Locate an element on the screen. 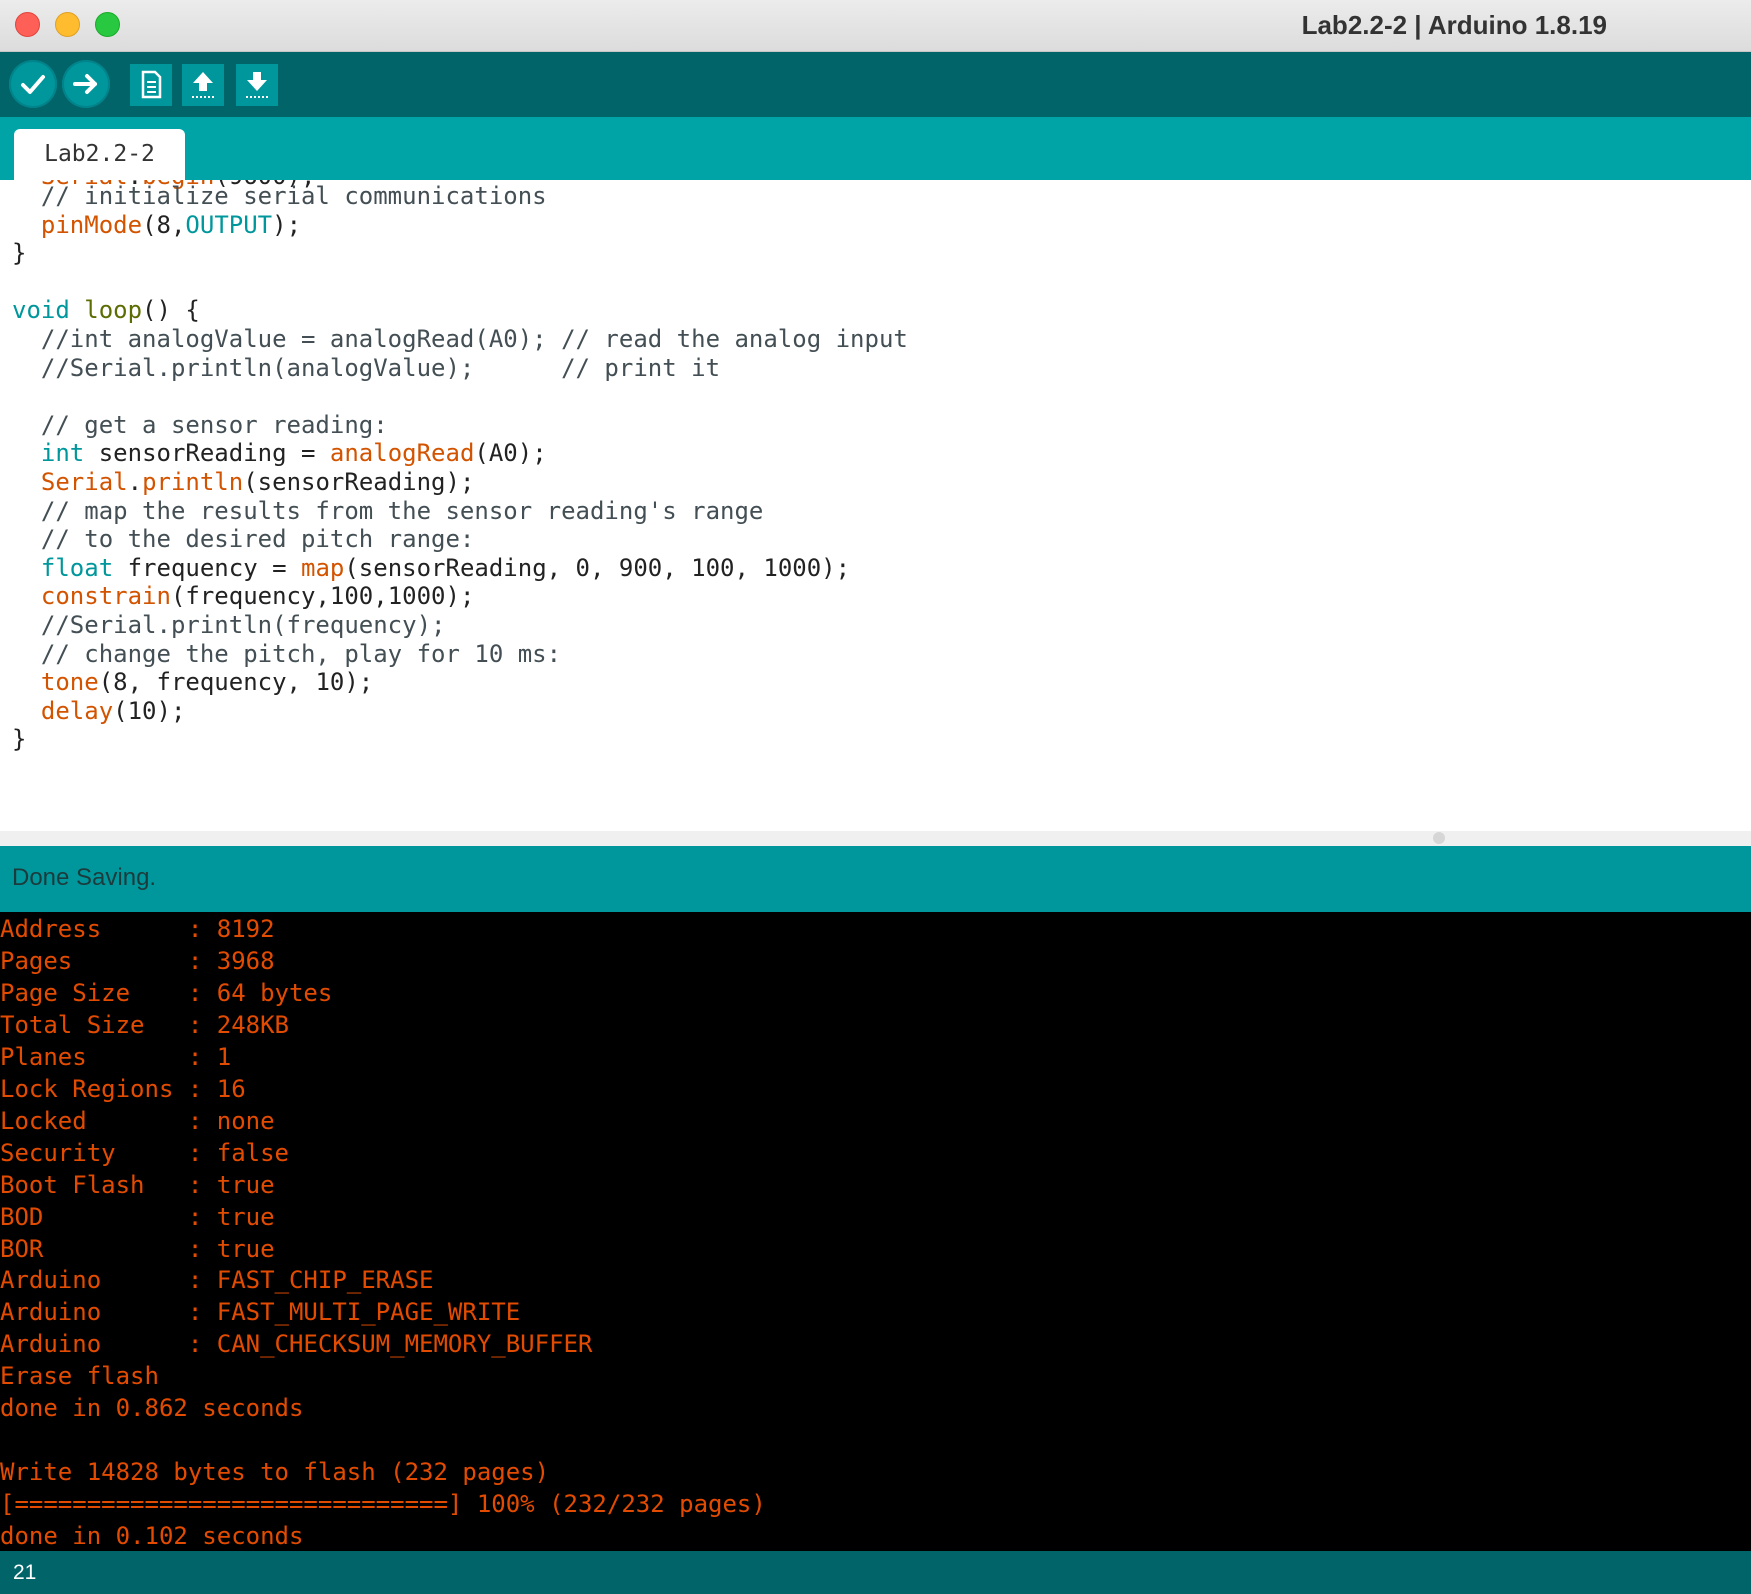 The height and width of the screenshot is (1594, 1751). code-token: constrain is located at coordinates (105, 596).